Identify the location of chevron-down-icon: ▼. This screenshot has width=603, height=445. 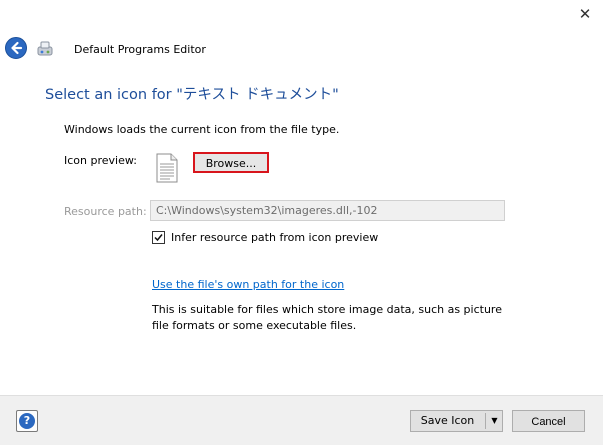
(494, 421).